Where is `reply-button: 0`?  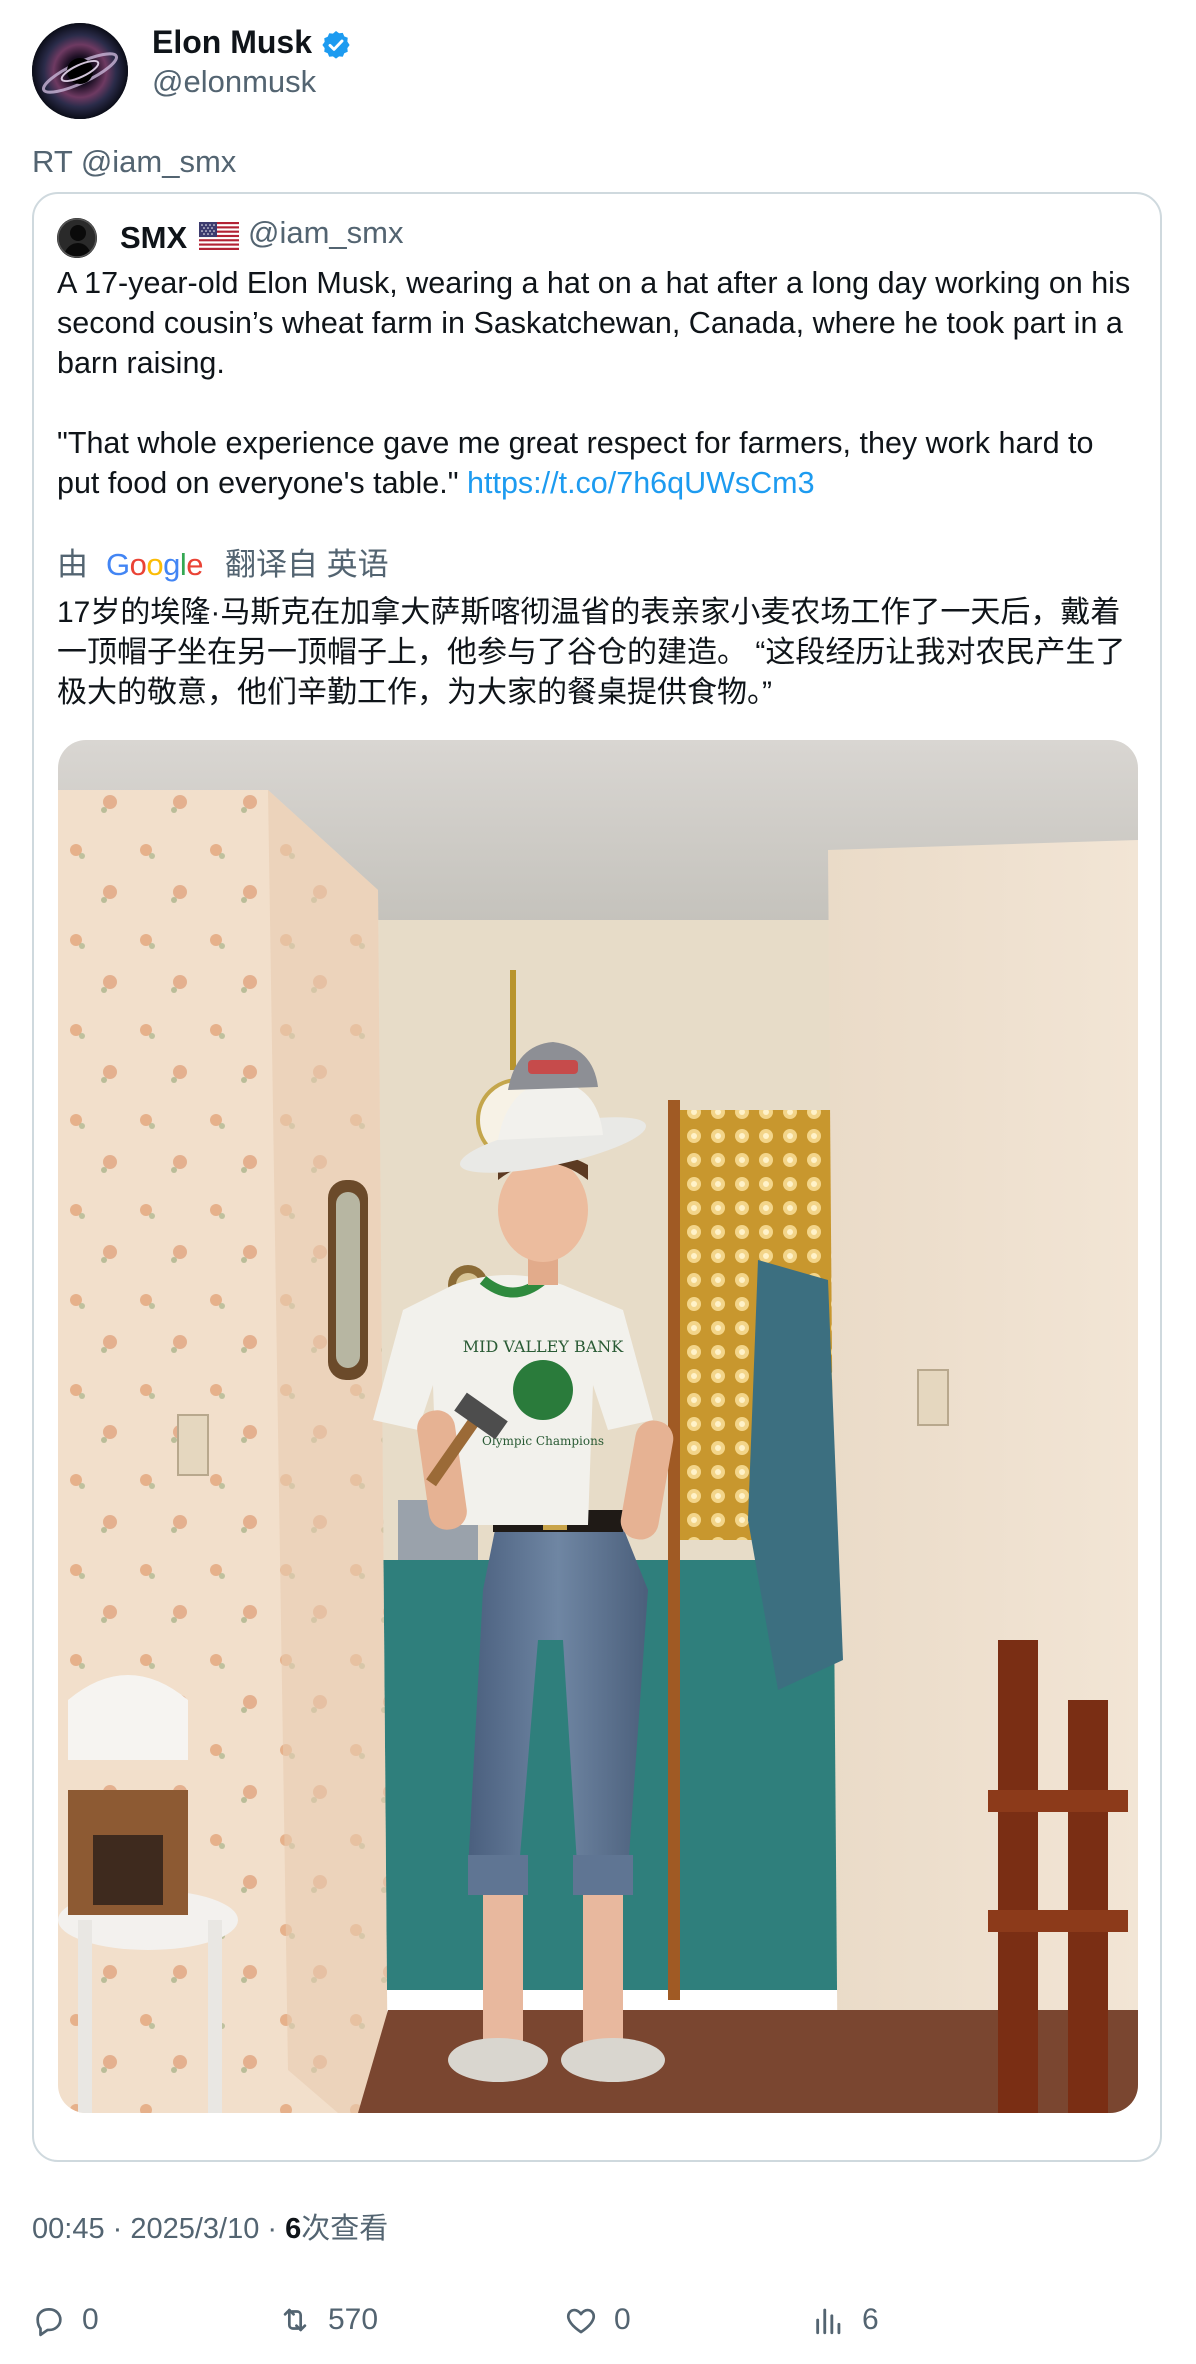
reply-button: 0 is located at coordinates (65, 2320).